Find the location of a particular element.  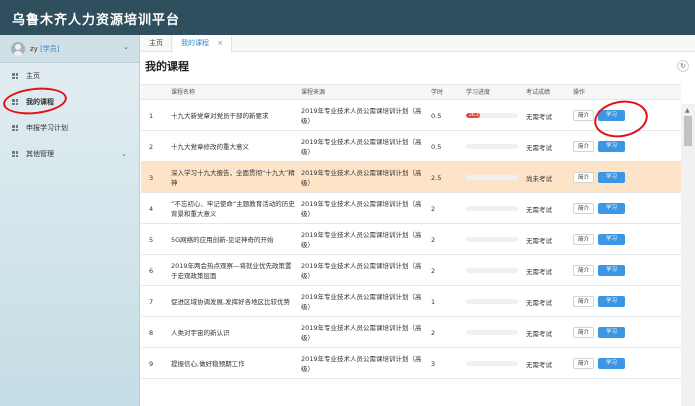

scroll-thumb is located at coordinates (688, 131).